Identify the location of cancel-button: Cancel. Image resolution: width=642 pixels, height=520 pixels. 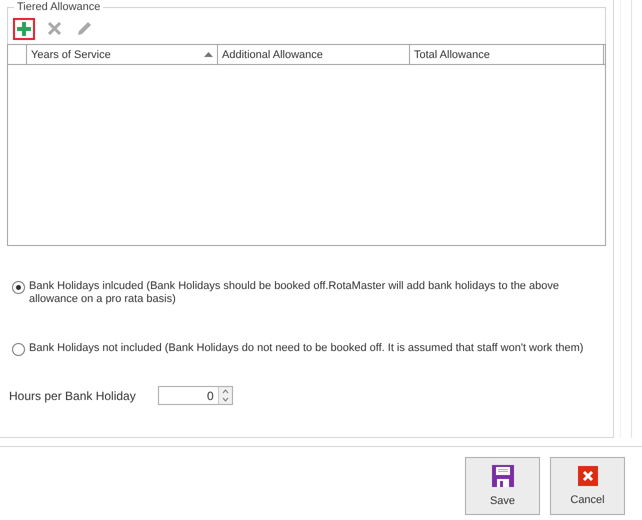
(587, 486).